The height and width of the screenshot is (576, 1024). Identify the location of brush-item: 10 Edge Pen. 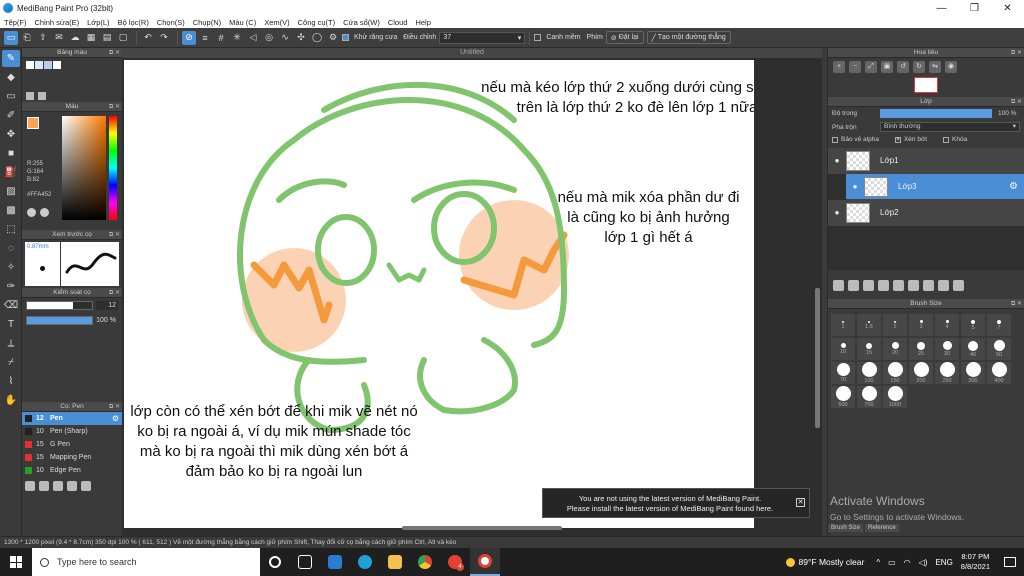
(72, 470).